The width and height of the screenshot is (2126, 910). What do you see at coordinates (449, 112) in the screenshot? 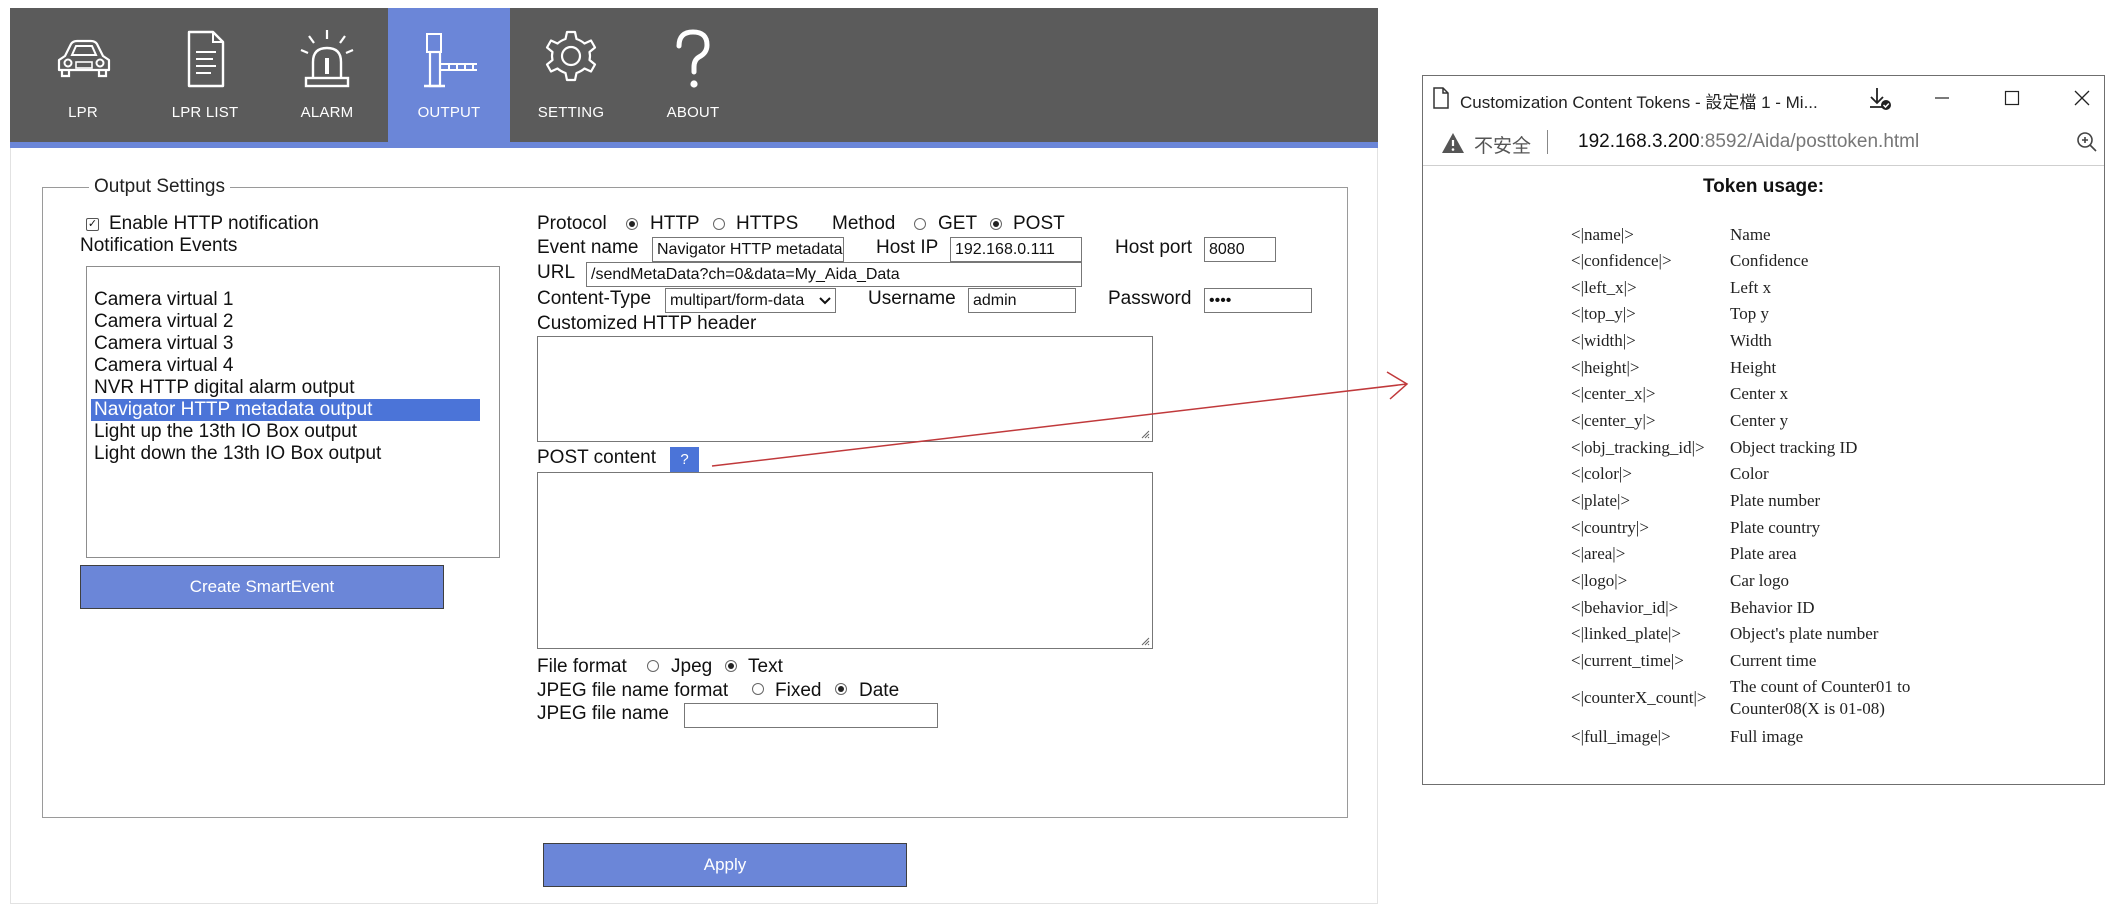
I see `nav-label: OUTPUT` at bounding box center [449, 112].